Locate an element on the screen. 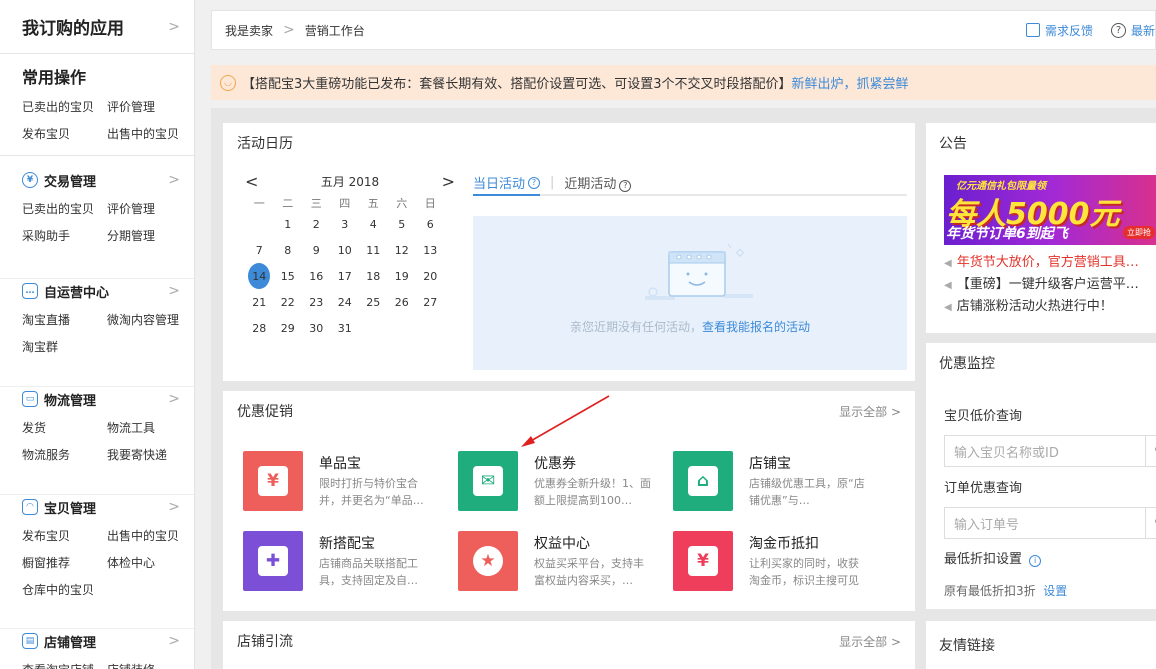 This screenshot has height=669, width=1156. sidebar-link: 发货 is located at coordinates (64, 428).